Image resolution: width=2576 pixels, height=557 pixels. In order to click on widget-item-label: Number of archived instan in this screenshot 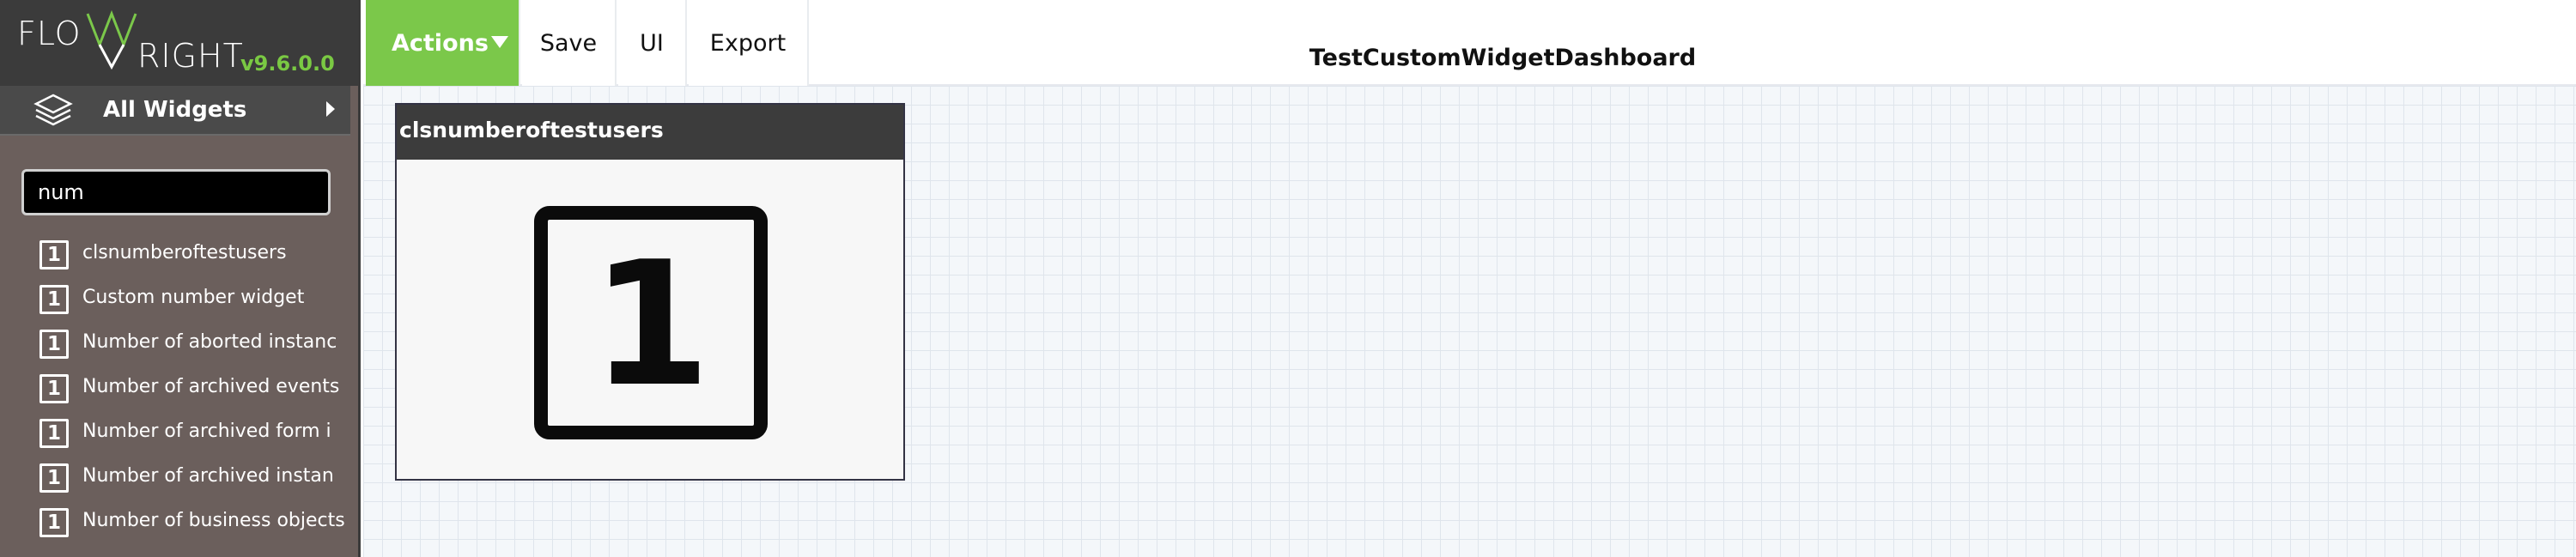, I will do `click(208, 476)`.